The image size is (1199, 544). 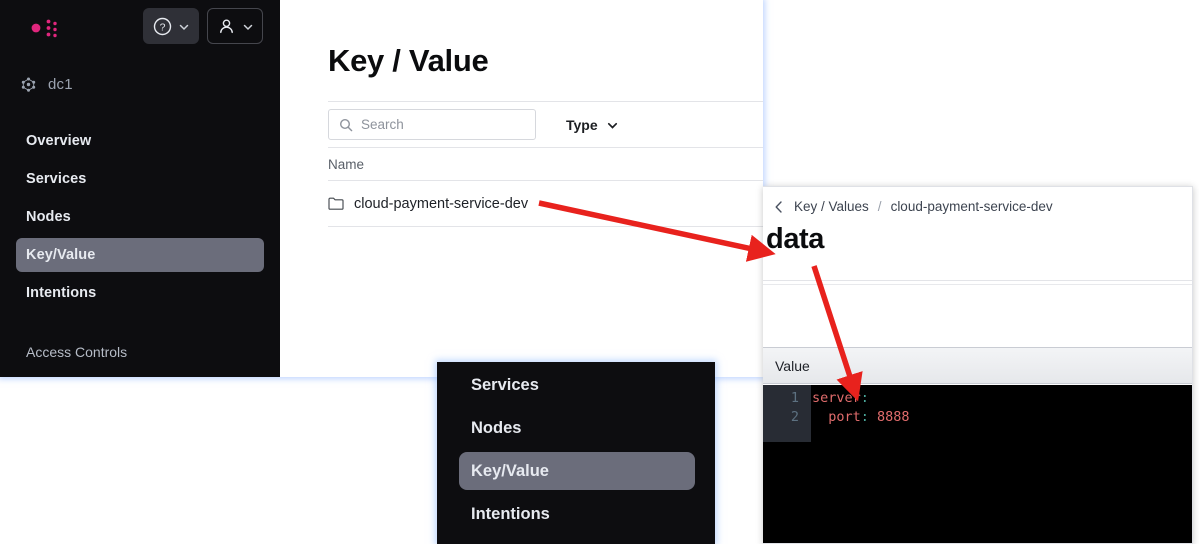 I want to click on datacenter-label: dc1, so click(x=60, y=84).